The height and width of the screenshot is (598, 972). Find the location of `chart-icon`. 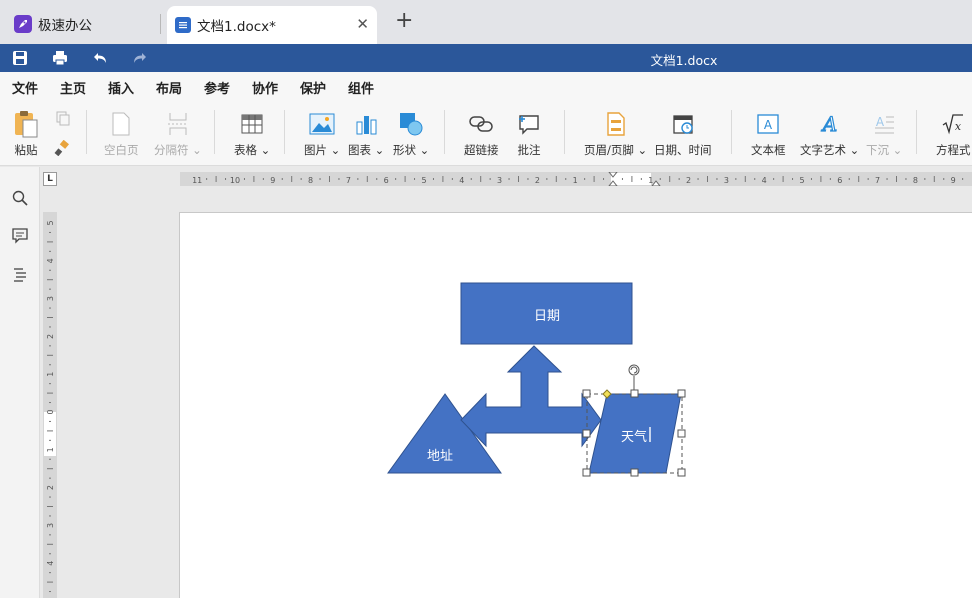

chart-icon is located at coordinates (366, 124).